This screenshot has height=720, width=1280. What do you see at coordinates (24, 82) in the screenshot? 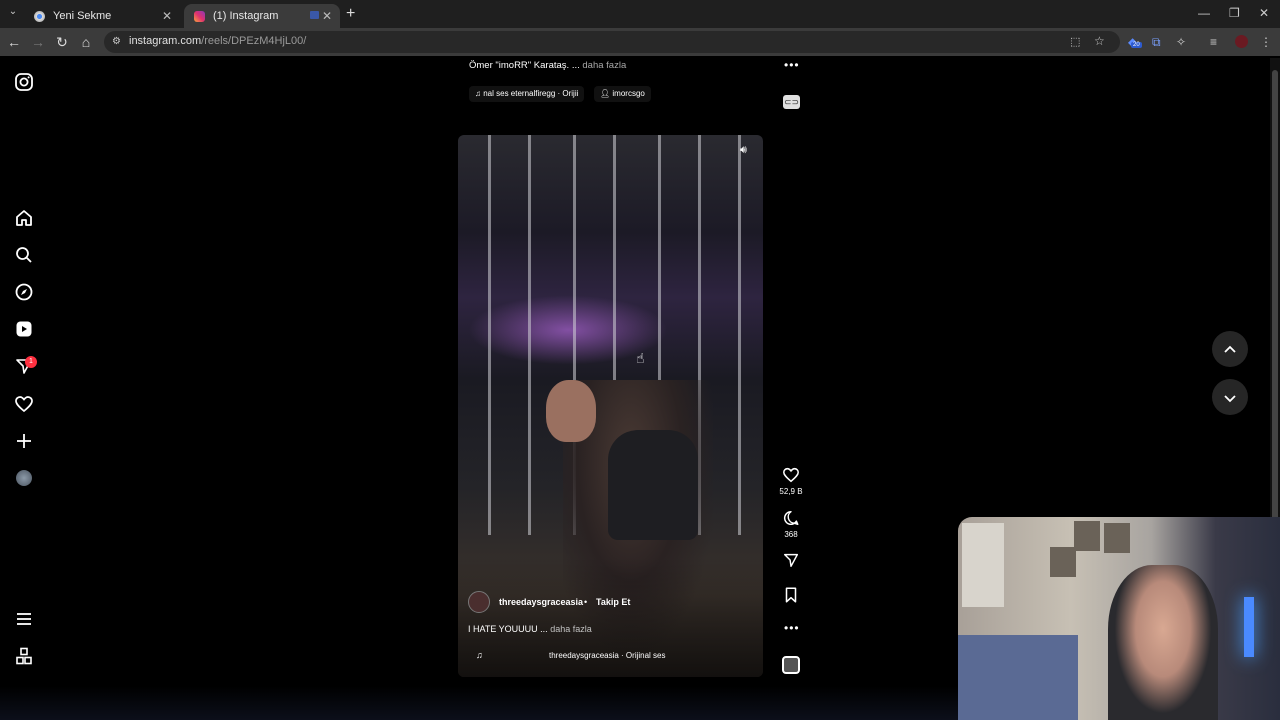
I see `instagram-logo-icon` at bounding box center [24, 82].